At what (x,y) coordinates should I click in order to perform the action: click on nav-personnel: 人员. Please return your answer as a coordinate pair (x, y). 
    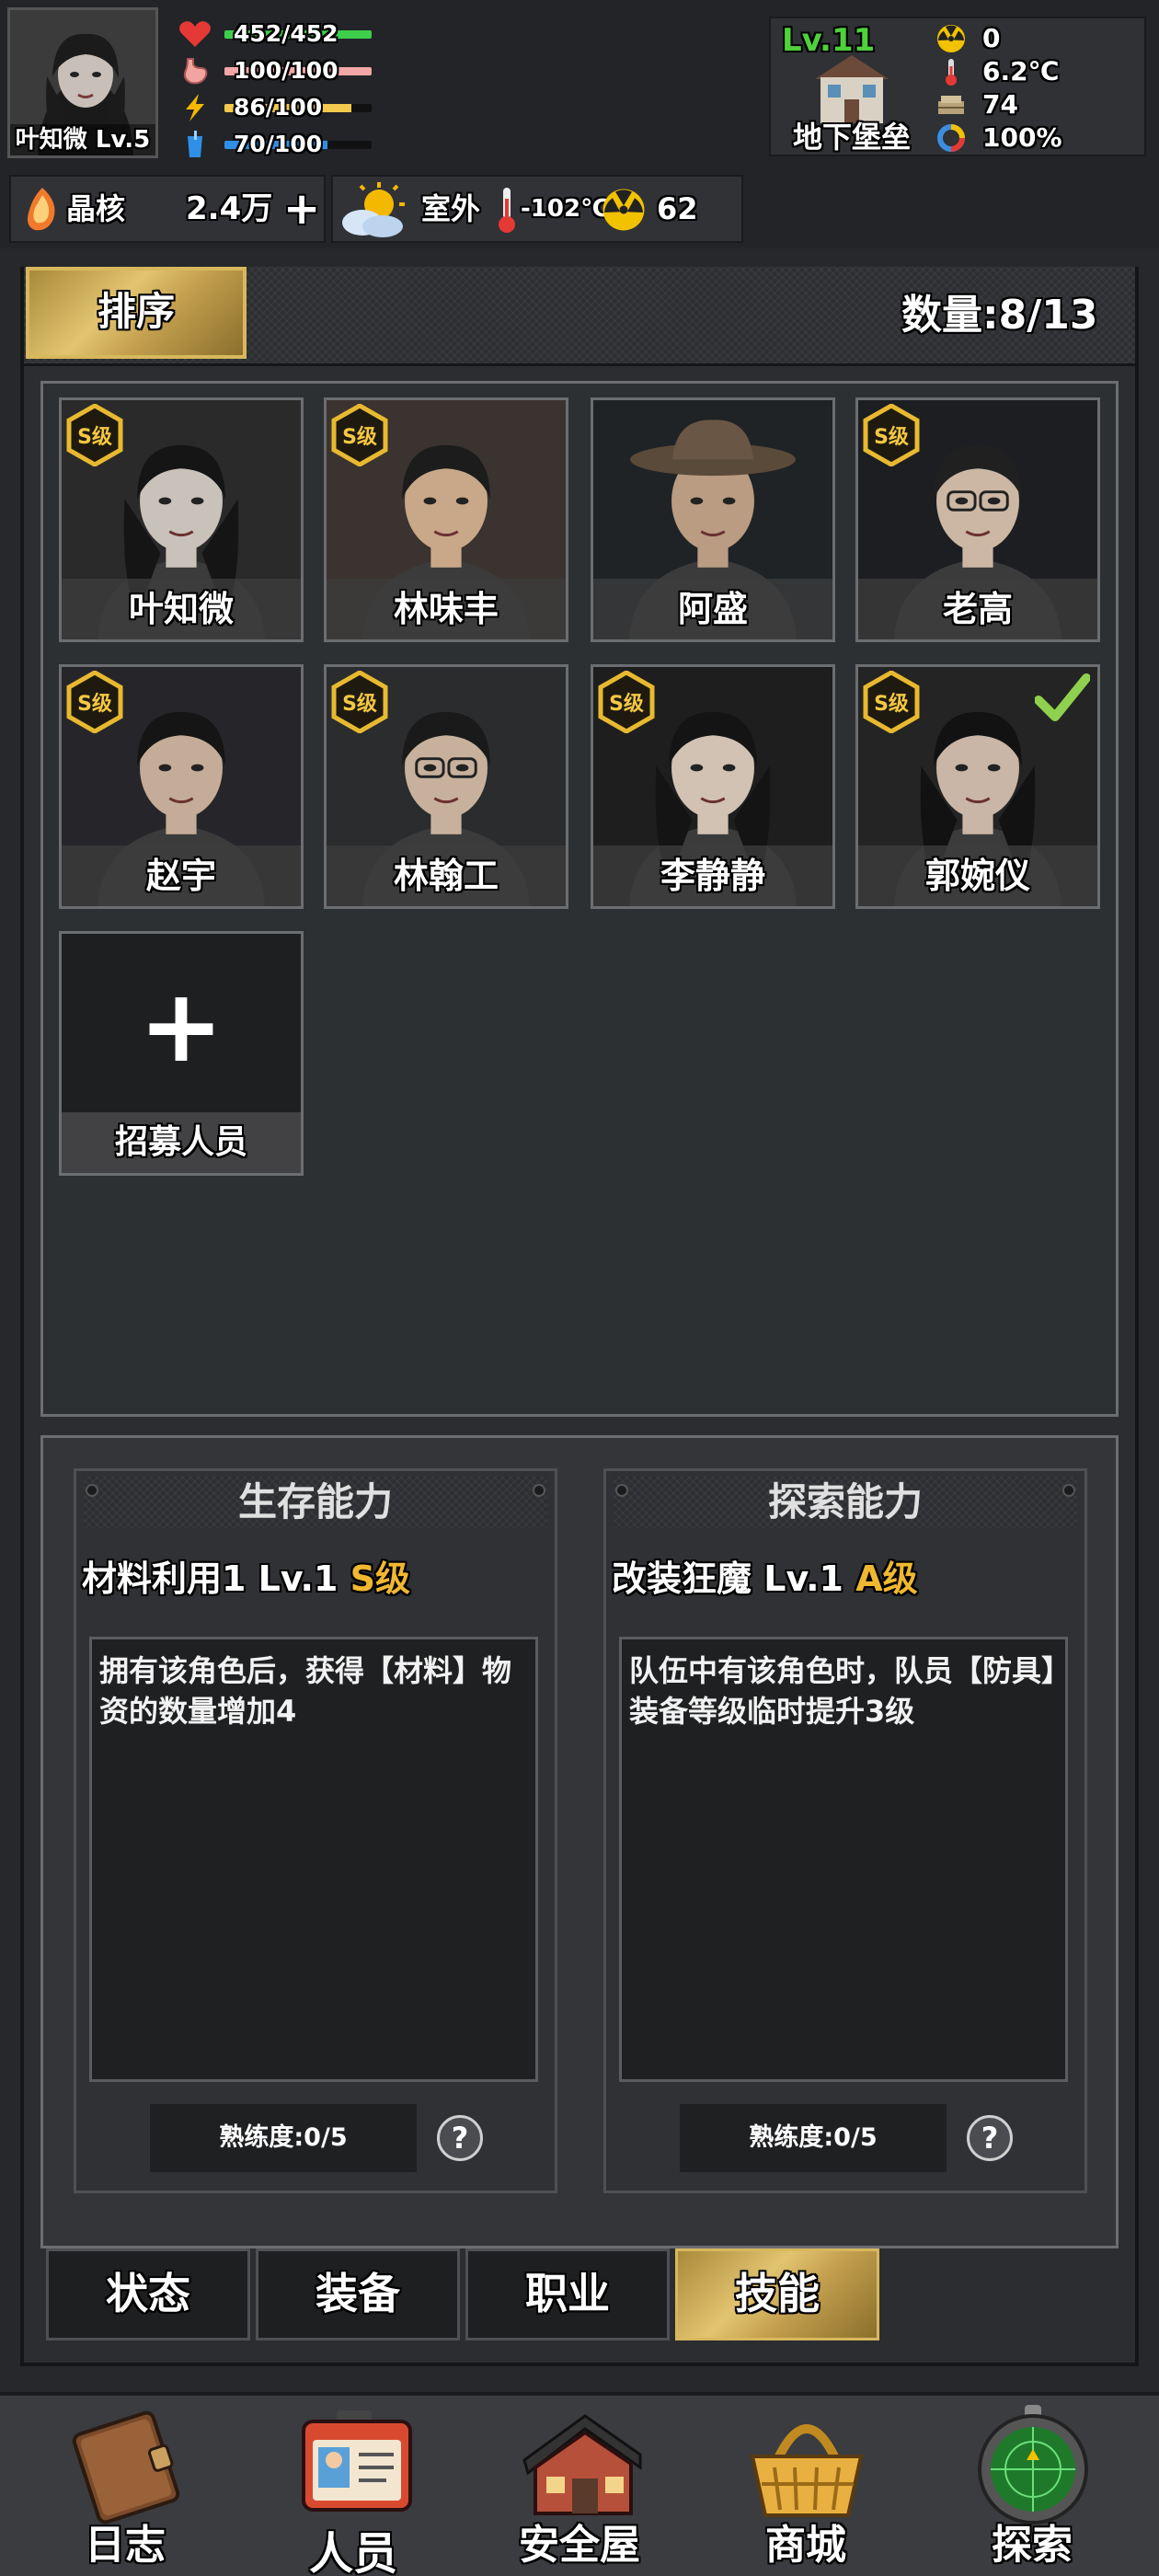
    Looking at the image, I should click on (353, 2489).